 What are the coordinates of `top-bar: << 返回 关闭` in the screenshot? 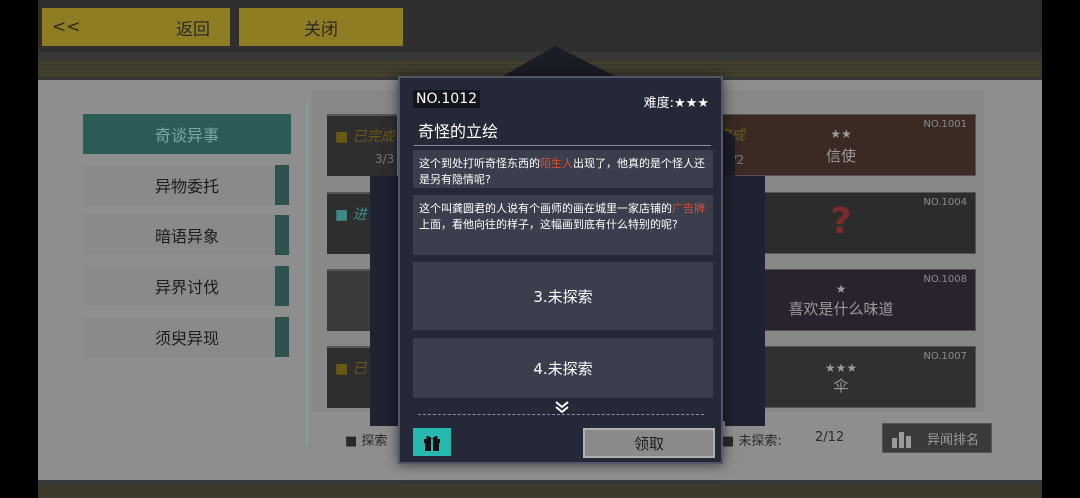 It's located at (540, 26).